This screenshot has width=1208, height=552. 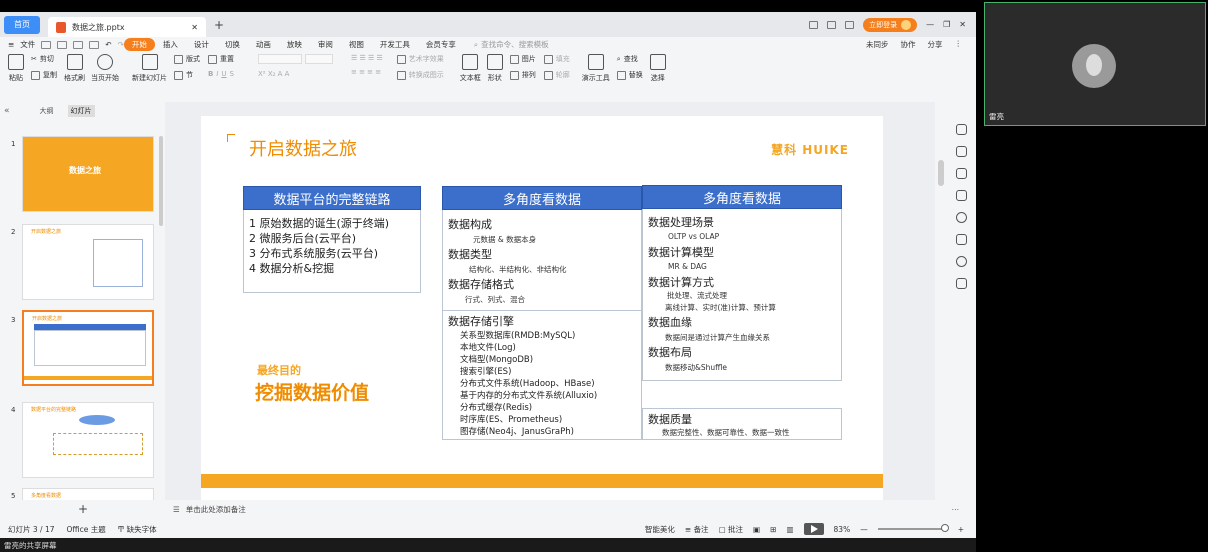 What do you see at coordinates (556, 75) in the screenshot?
I see `outline-button: 轮廓` at bounding box center [556, 75].